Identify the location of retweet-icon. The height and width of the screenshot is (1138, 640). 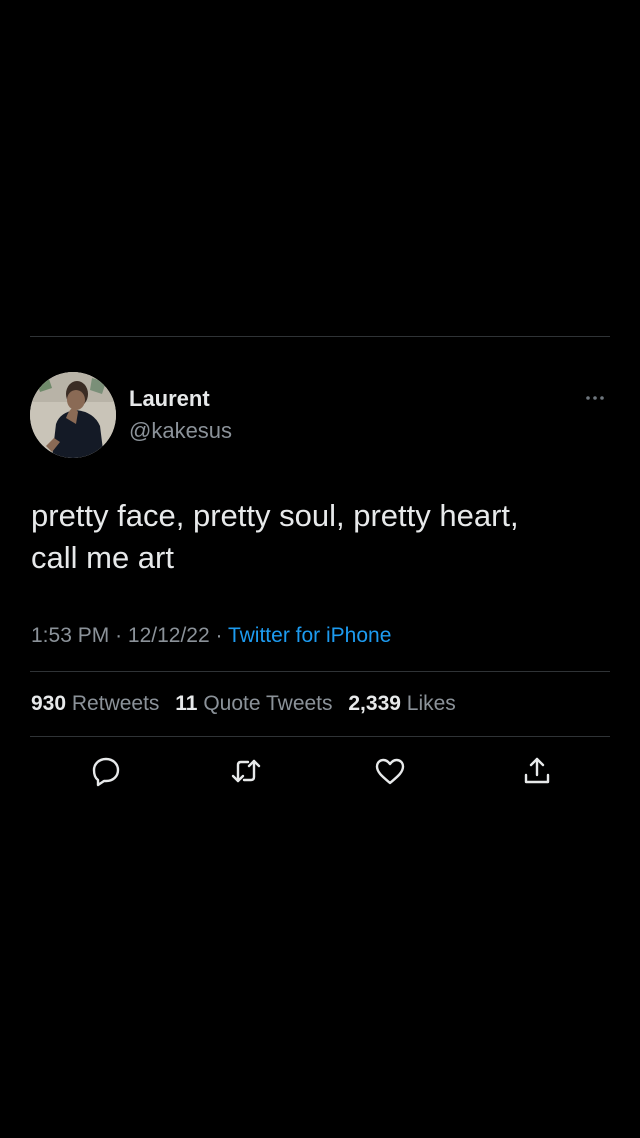
(246, 771).